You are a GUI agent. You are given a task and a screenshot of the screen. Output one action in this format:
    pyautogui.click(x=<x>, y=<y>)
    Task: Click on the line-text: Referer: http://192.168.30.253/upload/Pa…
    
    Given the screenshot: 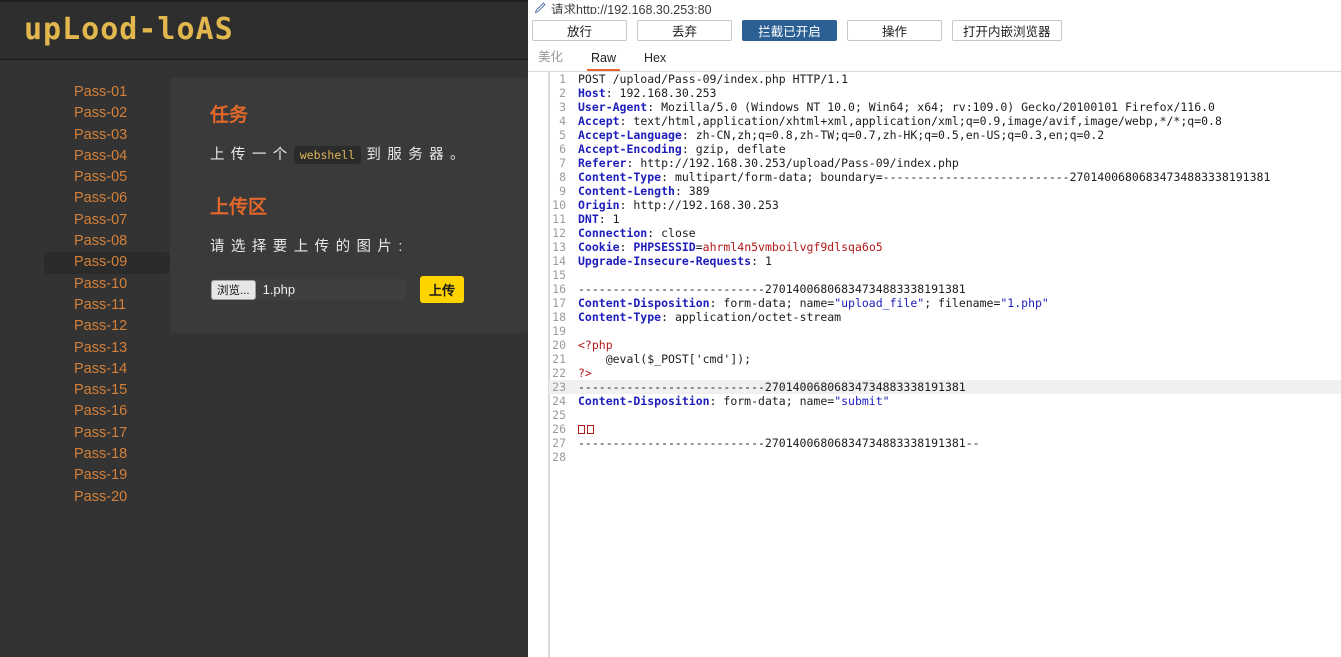 What is the action you would take?
    pyautogui.click(x=956, y=163)
    